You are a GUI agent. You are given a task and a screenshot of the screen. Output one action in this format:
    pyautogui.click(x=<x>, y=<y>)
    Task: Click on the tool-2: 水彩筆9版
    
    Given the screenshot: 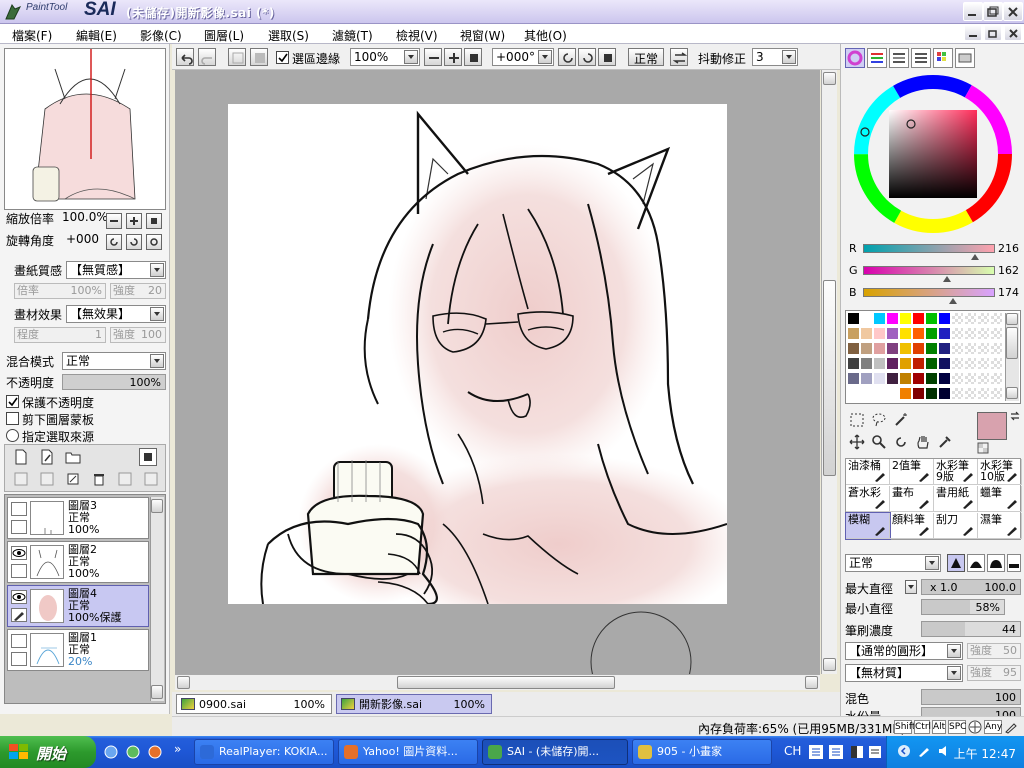 What is the action you would take?
    pyautogui.click(x=956, y=472)
    